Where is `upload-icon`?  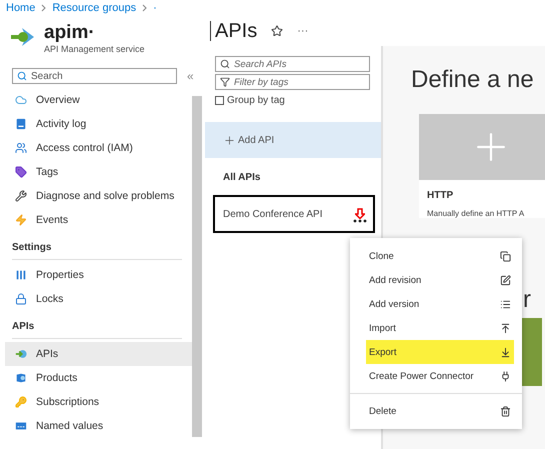 upload-icon is located at coordinates (505, 328).